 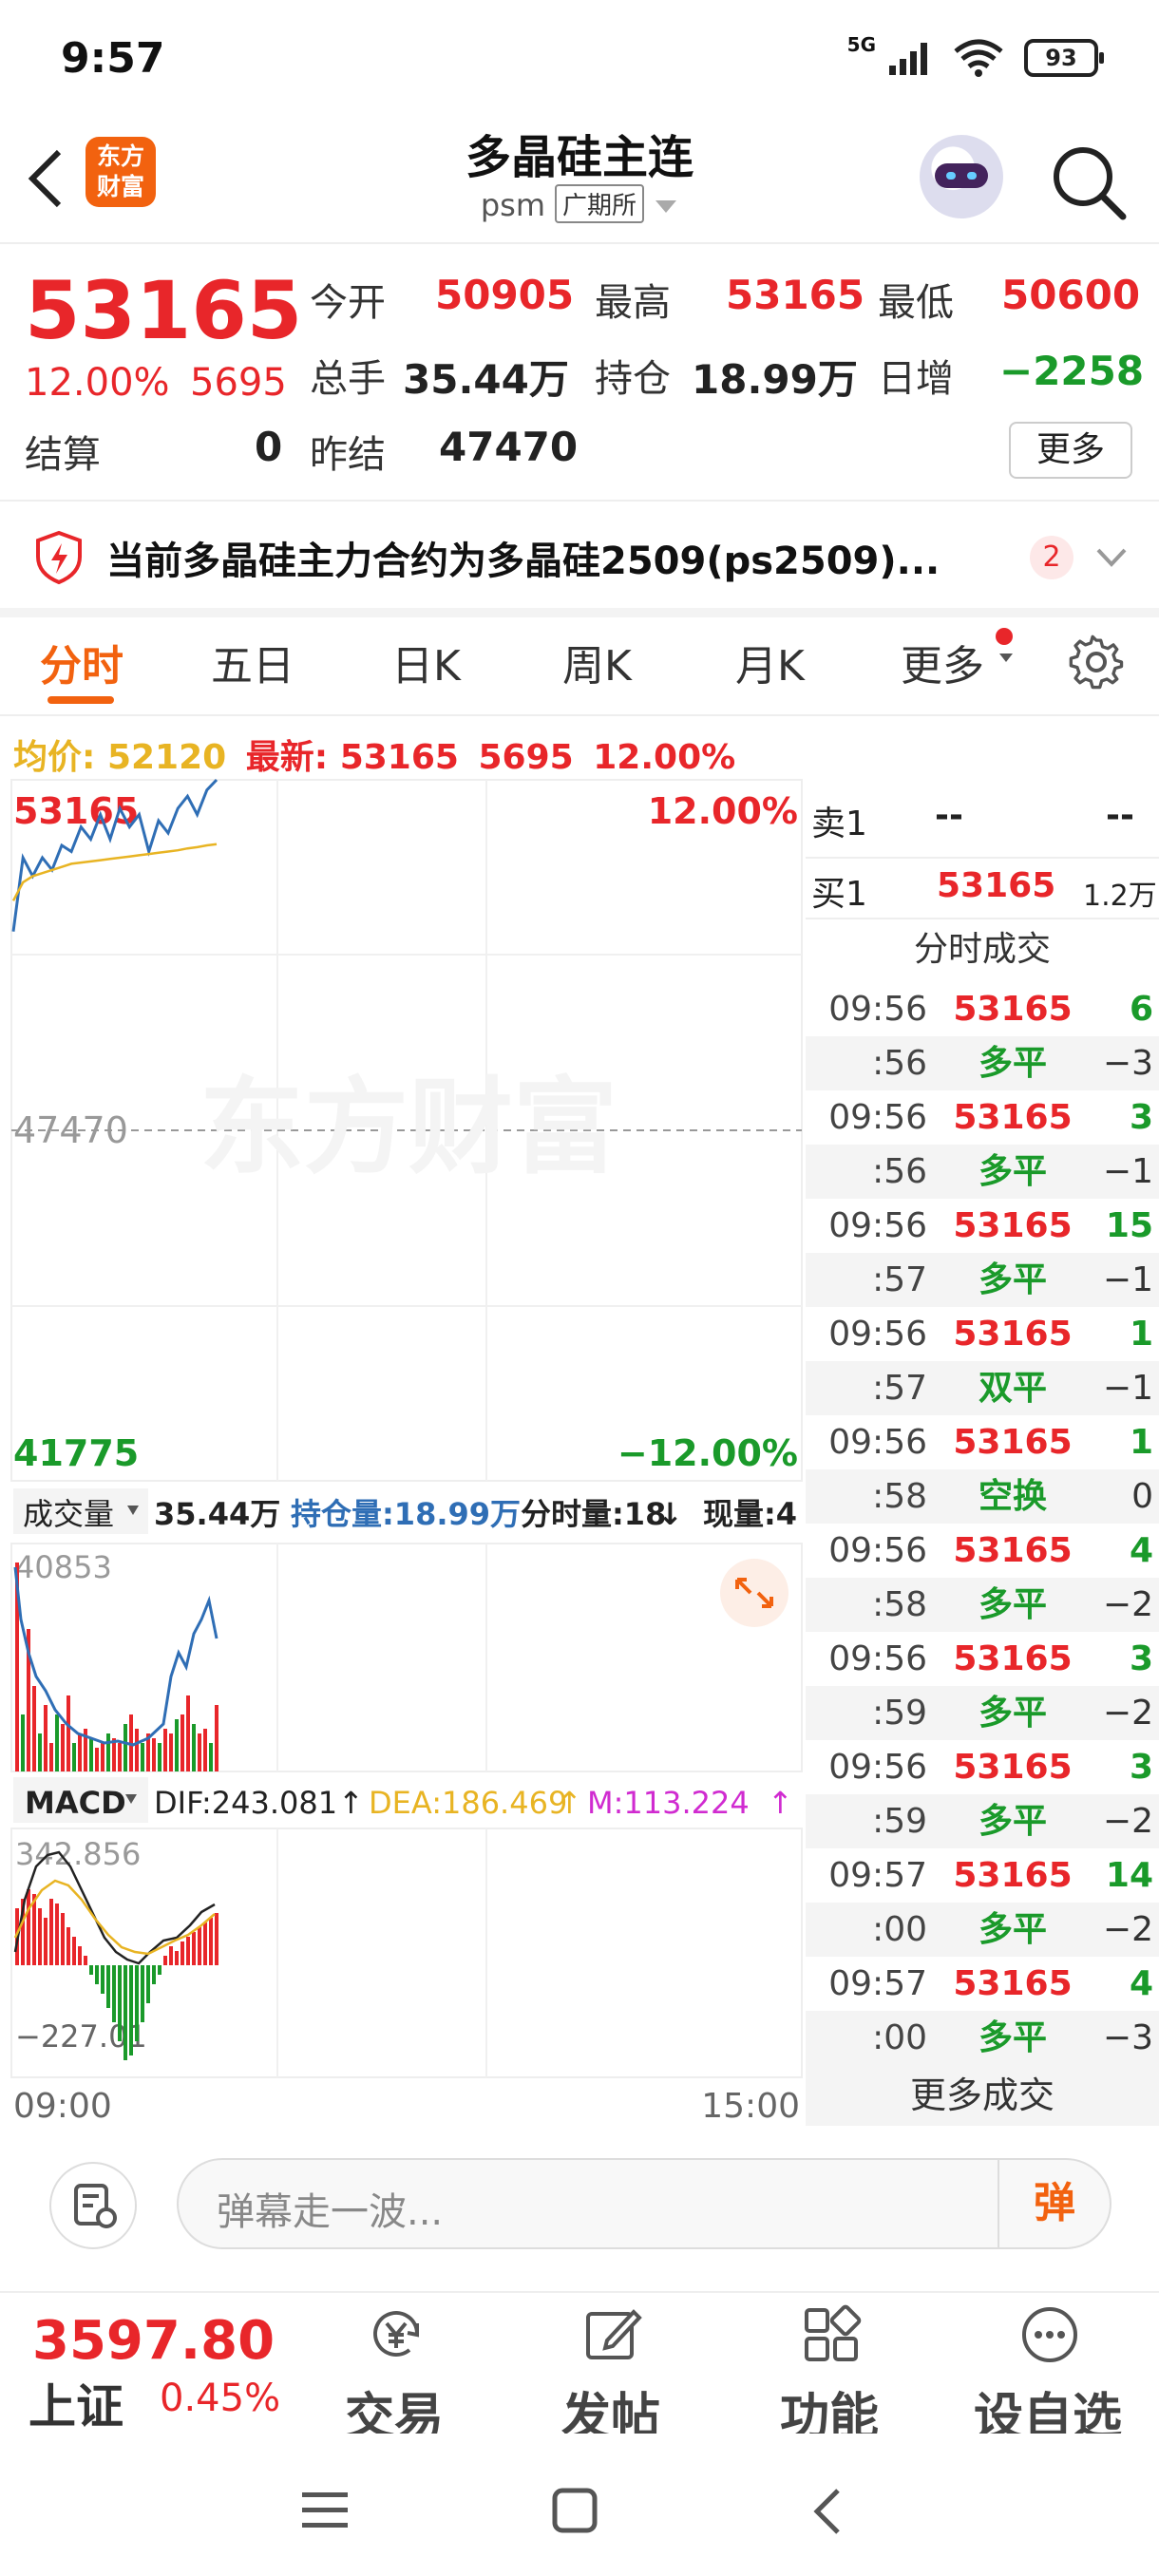 I want to click on signal-icon, so click(x=908, y=59).